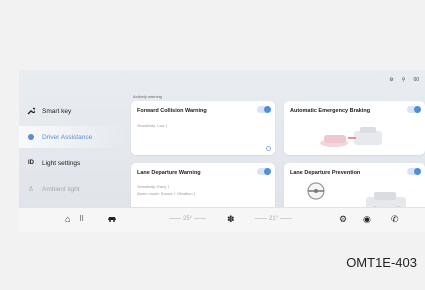 Image resolution: width=425 pixels, height=290 pixels. I want to click on left-temp-value: 25, so click(186, 219).